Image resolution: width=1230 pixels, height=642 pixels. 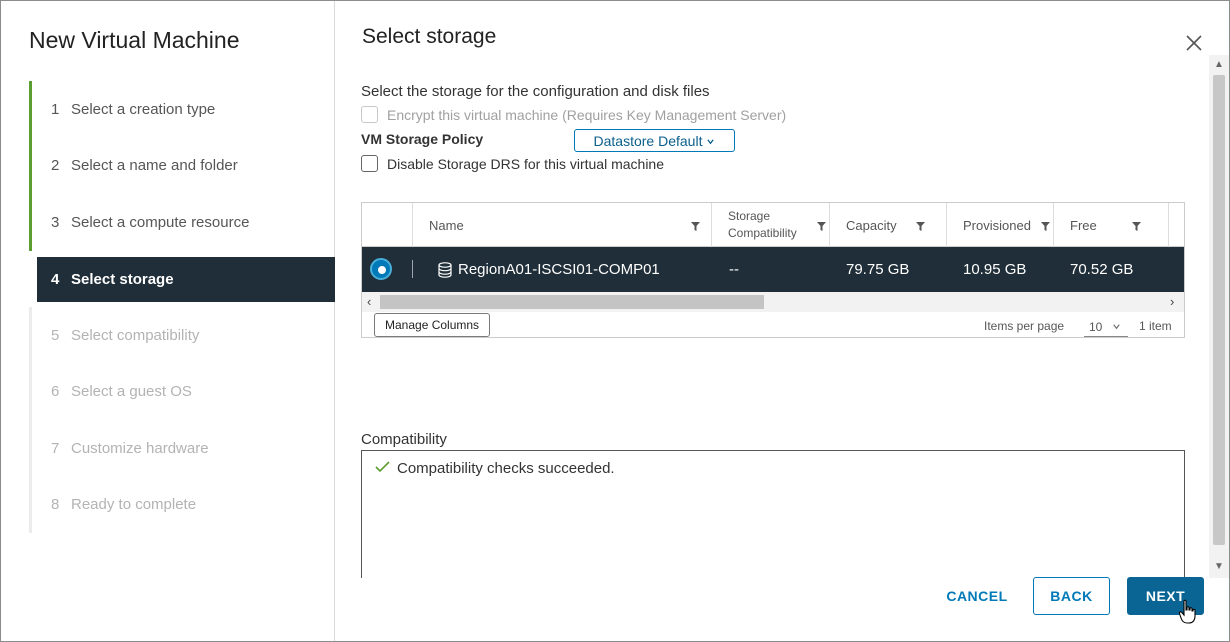 I want to click on column-storage-compatibility: Storage Compatibility, so click(x=770, y=225).